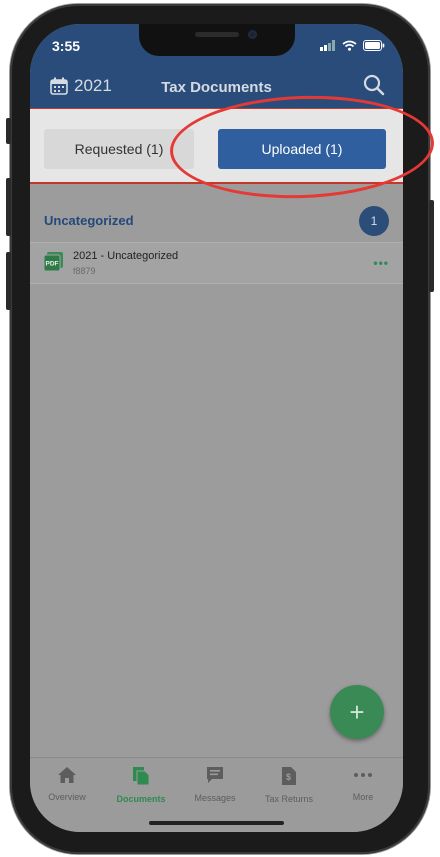 The image size is (440, 857). I want to click on nav-more: More, so click(363, 784).